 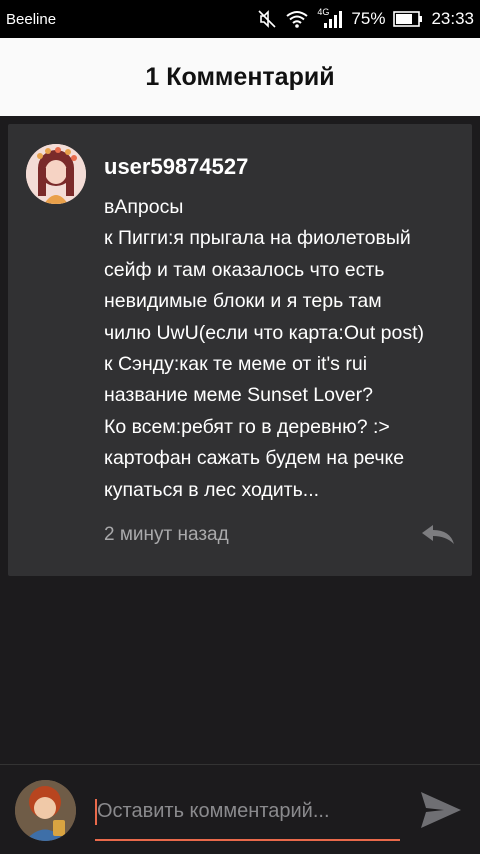 What do you see at coordinates (297, 19) in the screenshot?
I see `wifi-icon` at bounding box center [297, 19].